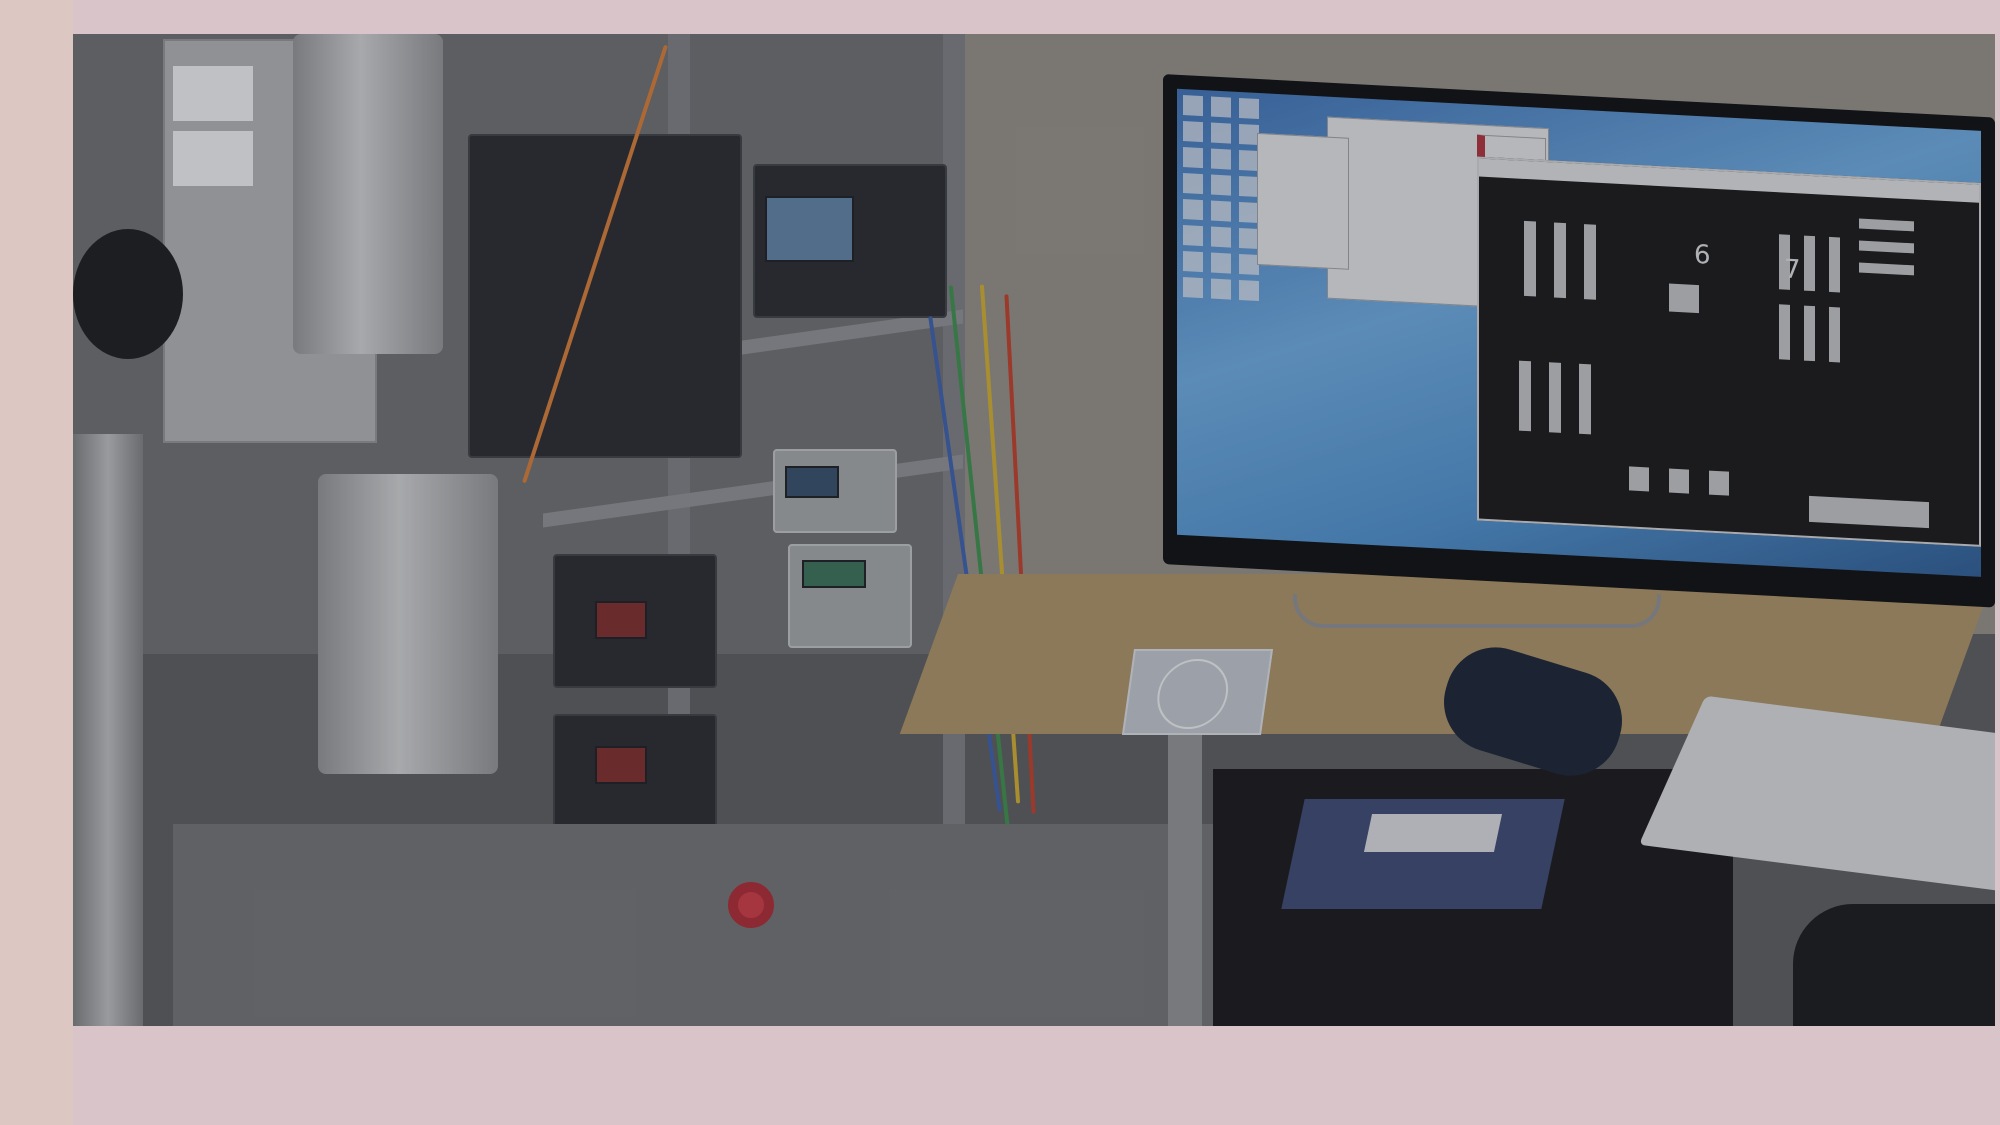  I want to click on objective-lens, so click(408, 624).